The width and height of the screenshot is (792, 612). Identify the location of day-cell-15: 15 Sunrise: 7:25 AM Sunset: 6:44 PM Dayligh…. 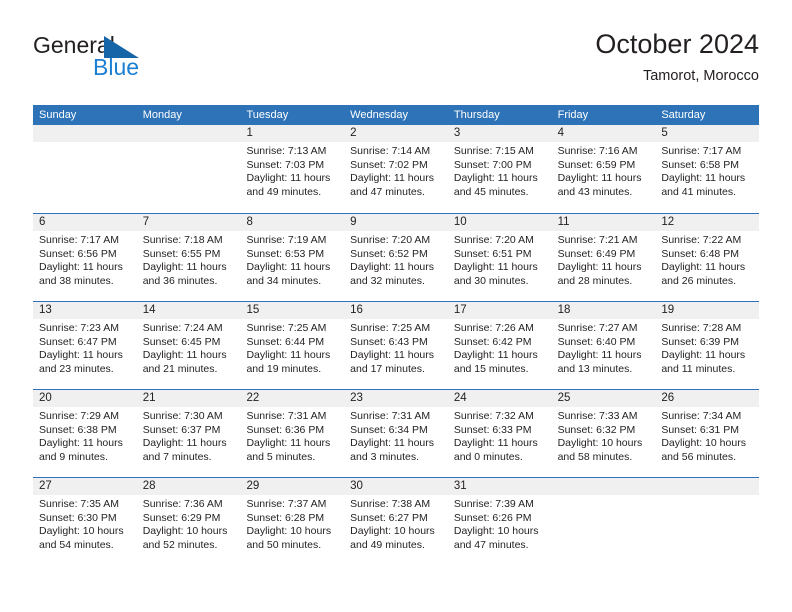
(292, 345).